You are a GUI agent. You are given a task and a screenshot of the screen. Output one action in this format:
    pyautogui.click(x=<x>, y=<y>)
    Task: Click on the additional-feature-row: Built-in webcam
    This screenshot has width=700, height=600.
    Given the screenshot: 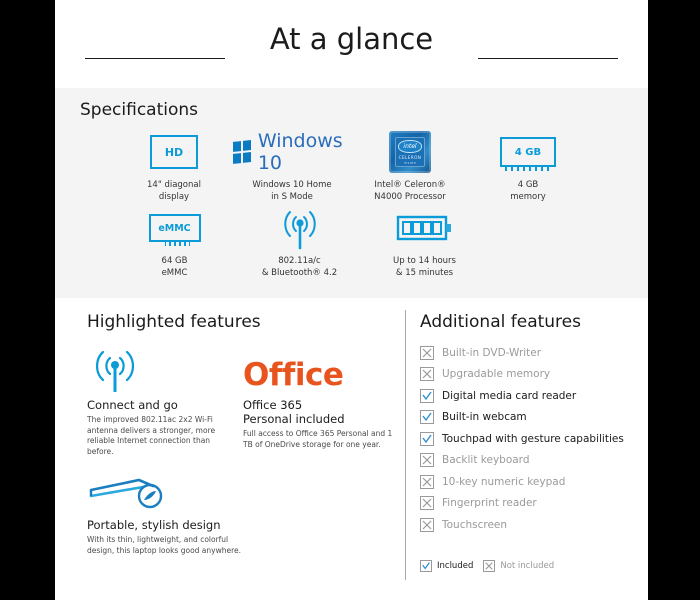 What is the action you would take?
    pyautogui.click(x=527, y=418)
    